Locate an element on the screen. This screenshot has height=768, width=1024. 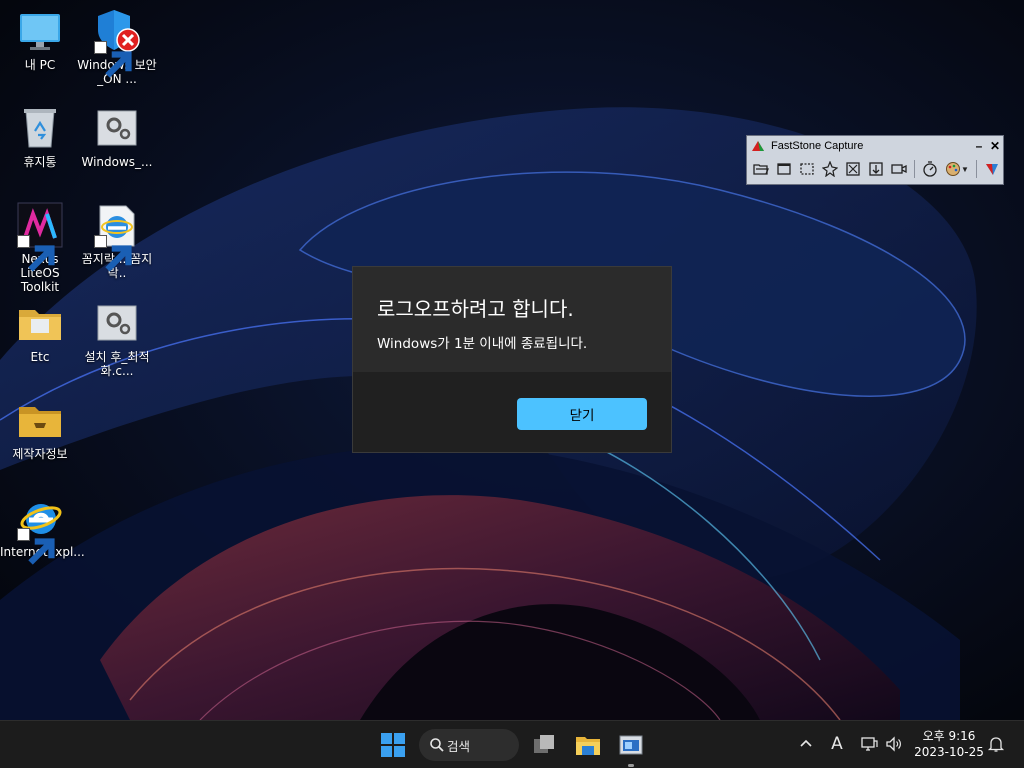
open-folder-icon is located at coordinates (761, 169).